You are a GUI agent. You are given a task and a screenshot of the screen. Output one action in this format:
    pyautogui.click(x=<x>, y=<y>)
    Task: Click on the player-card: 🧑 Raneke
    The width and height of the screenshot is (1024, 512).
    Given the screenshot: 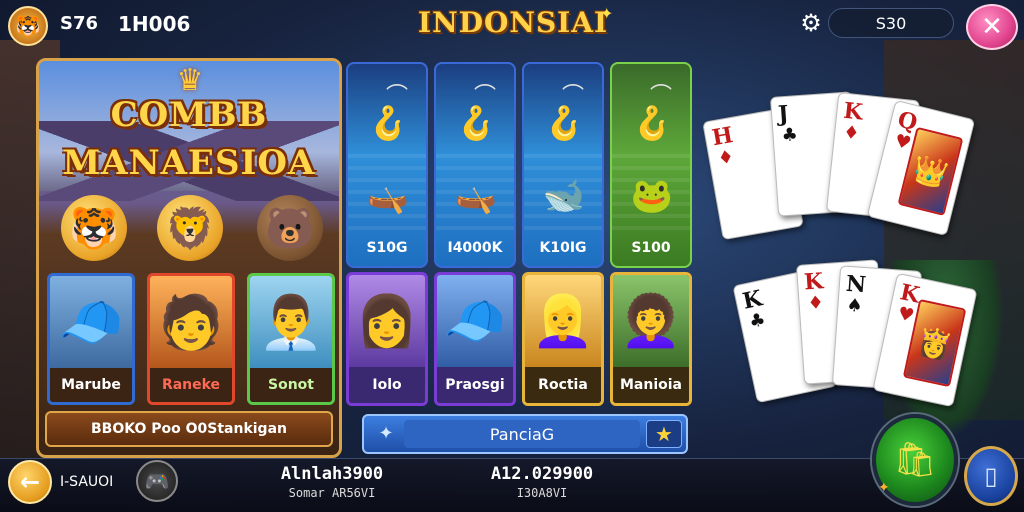 What is the action you would take?
    pyautogui.click(x=191, y=339)
    